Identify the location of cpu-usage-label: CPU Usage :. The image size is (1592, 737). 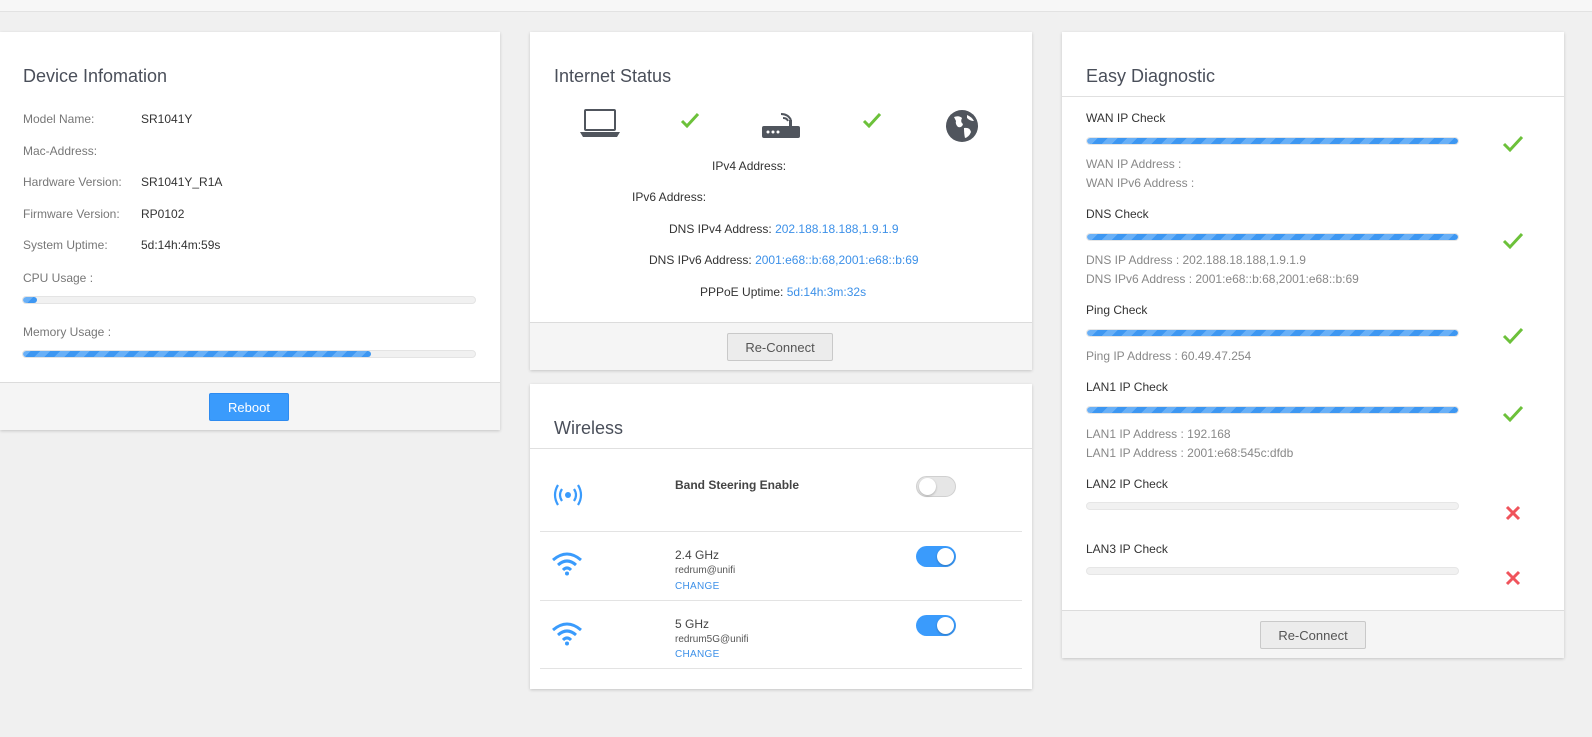
(58, 278).